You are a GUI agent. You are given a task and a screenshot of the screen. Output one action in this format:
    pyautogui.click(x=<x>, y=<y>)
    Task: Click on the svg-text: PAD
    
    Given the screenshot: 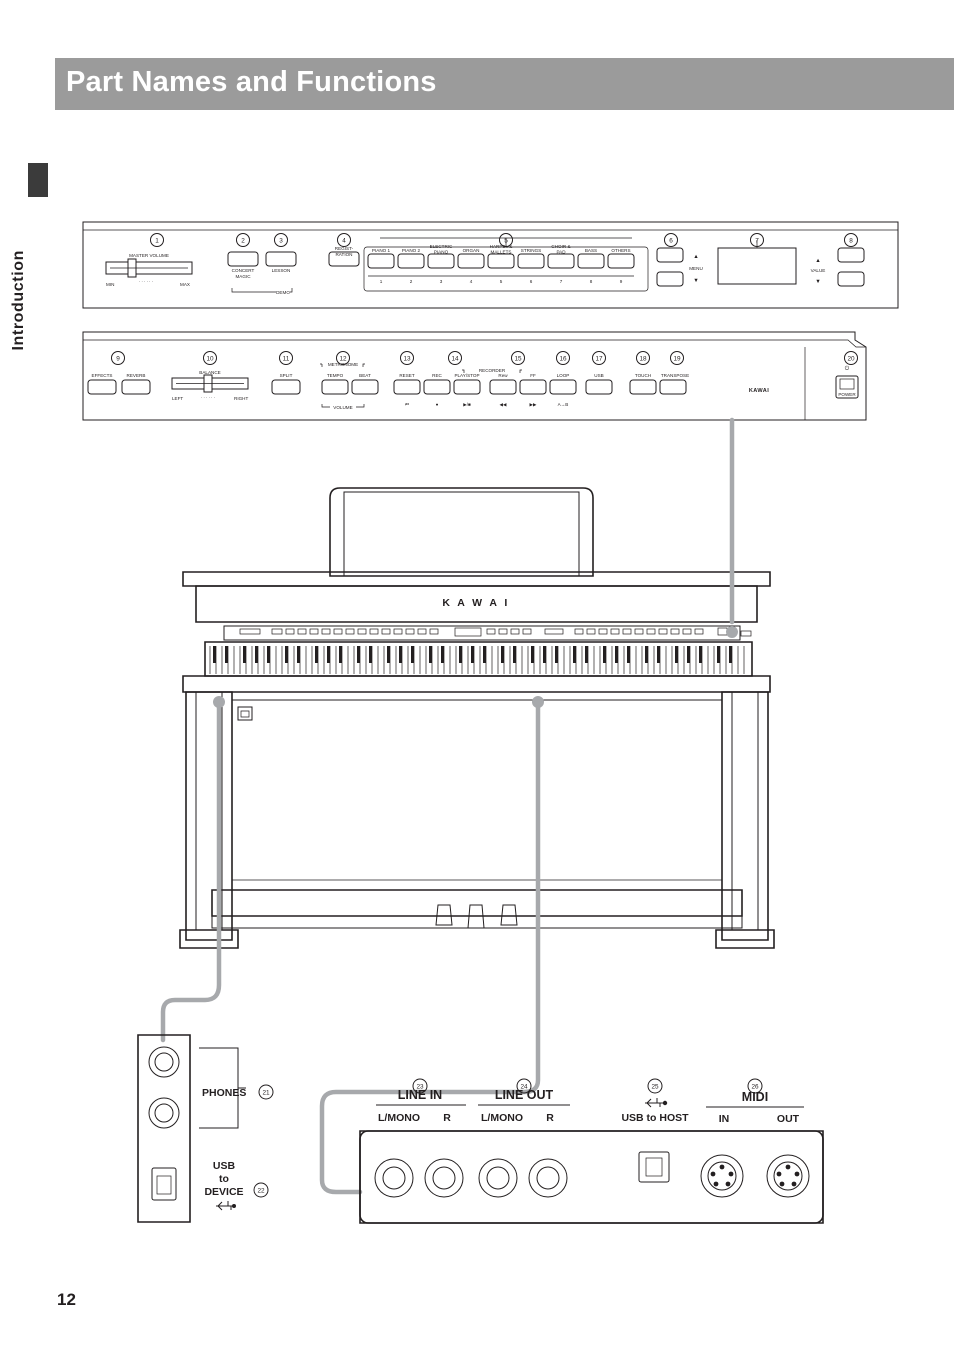 What is the action you would take?
    pyautogui.click(x=561, y=252)
    